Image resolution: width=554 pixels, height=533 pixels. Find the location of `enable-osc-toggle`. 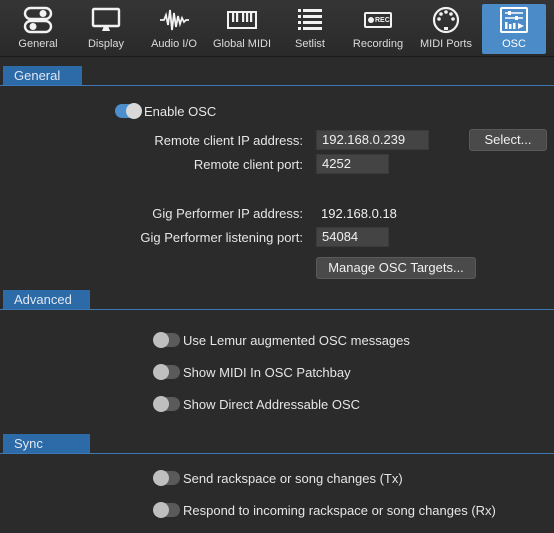

enable-osc-toggle is located at coordinates (128, 111).